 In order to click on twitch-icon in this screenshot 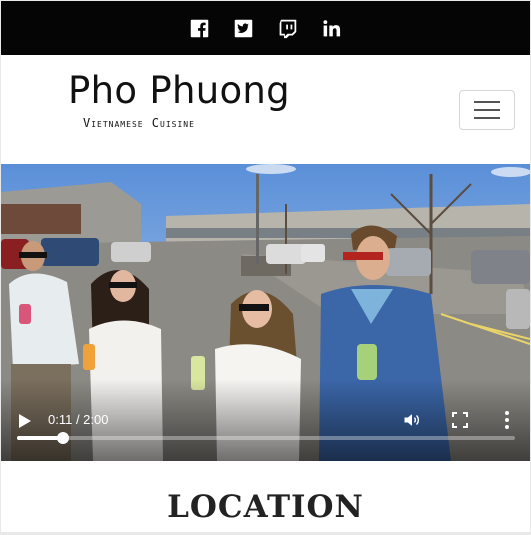, I will do `click(288, 28)`.